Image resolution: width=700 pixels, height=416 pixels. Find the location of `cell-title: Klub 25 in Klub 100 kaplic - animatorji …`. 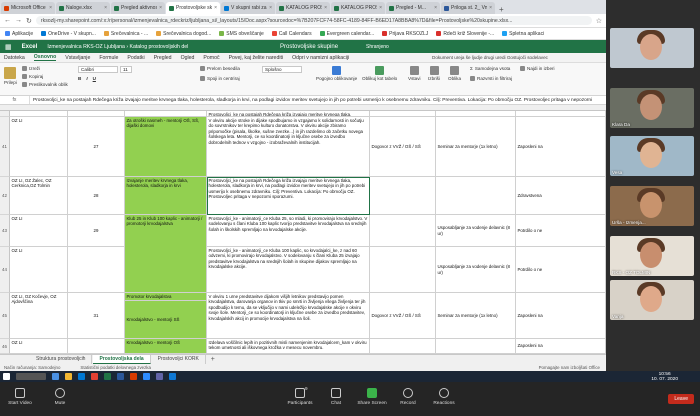

cell-title: Klub 25 in Klub 100 kaplic - animatorji … is located at coordinates (166, 254).